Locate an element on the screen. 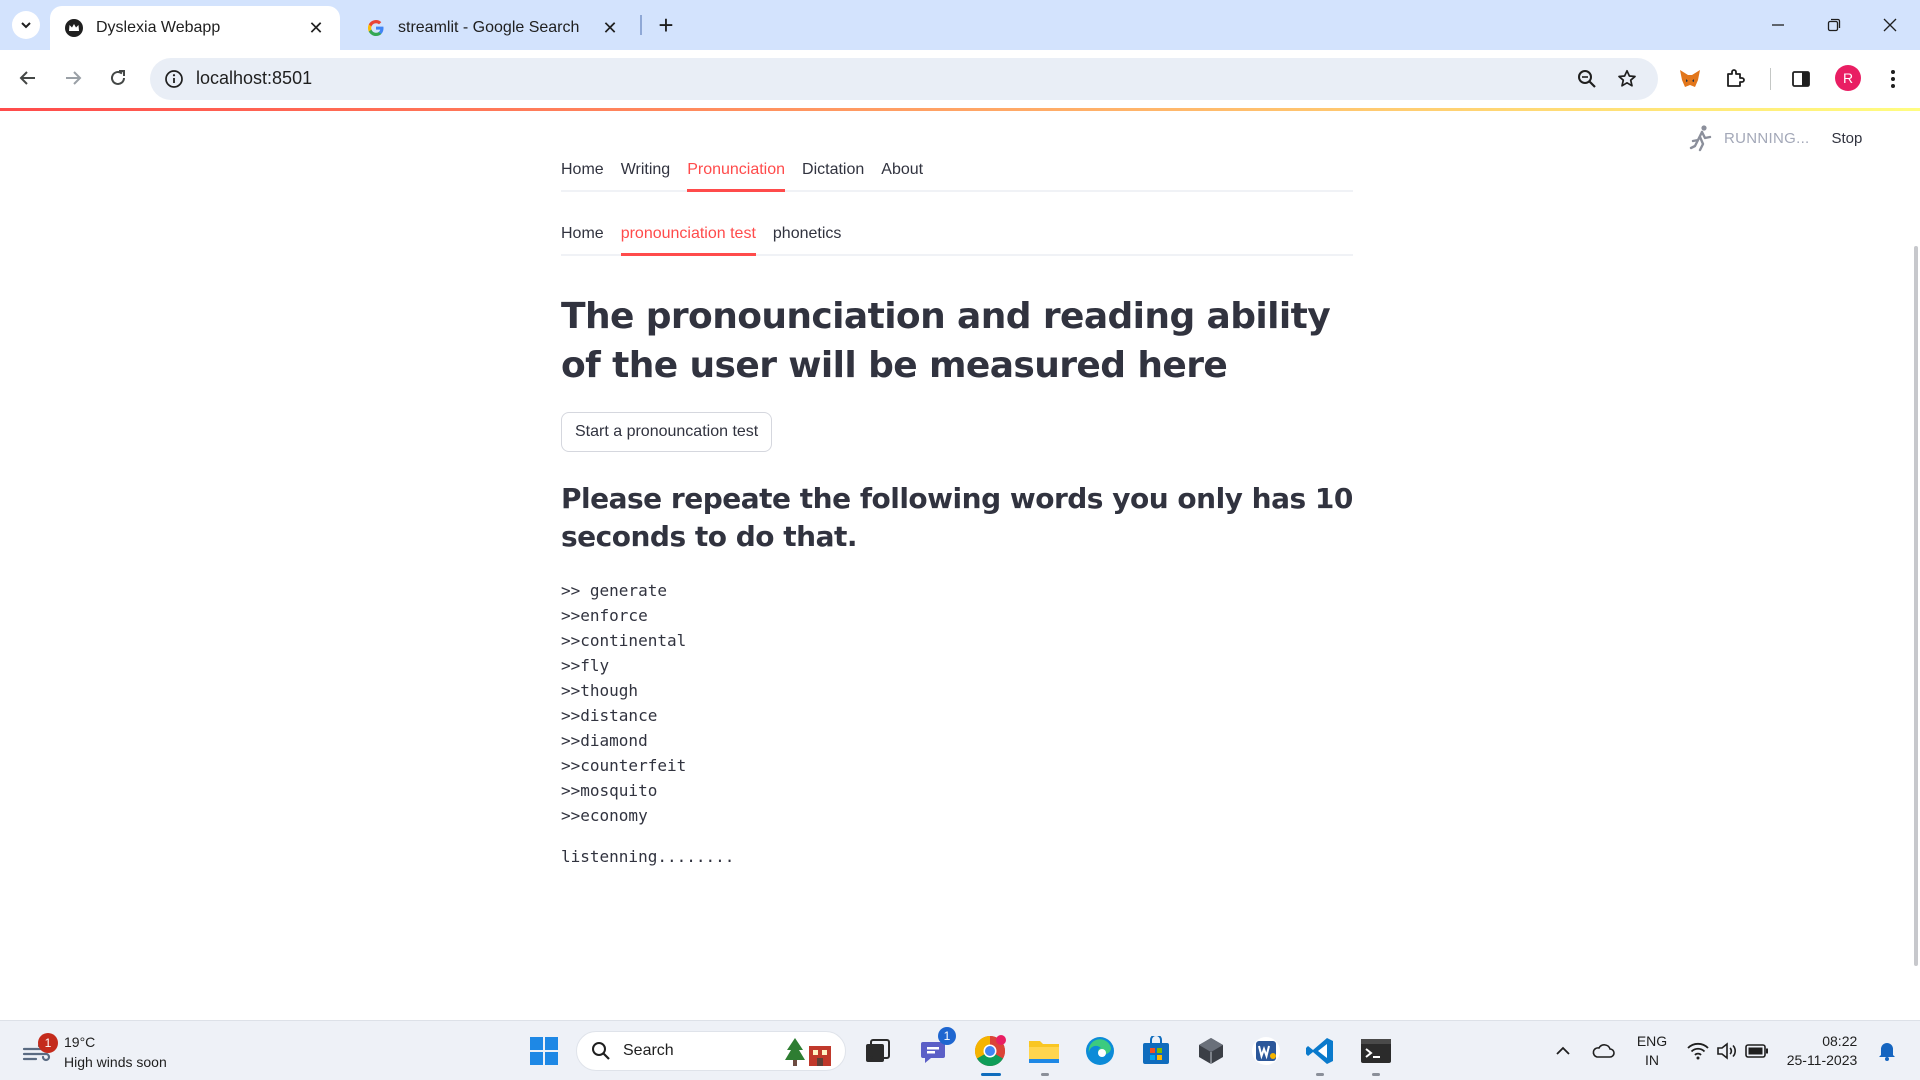 This screenshot has width=1920, height=1080. windows-logo-icon is located at coordinates (544, 1051).